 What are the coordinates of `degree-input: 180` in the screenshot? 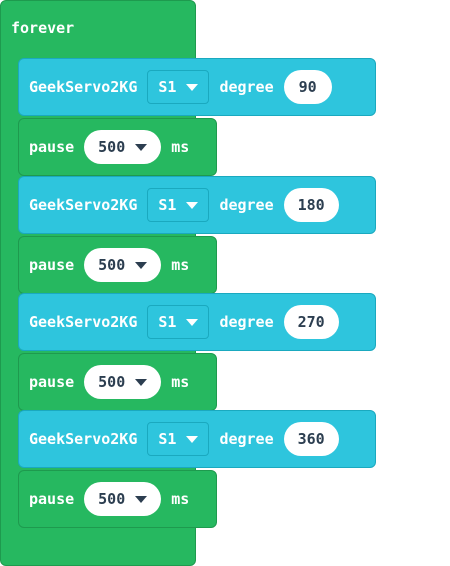 It's located at (311, 205).